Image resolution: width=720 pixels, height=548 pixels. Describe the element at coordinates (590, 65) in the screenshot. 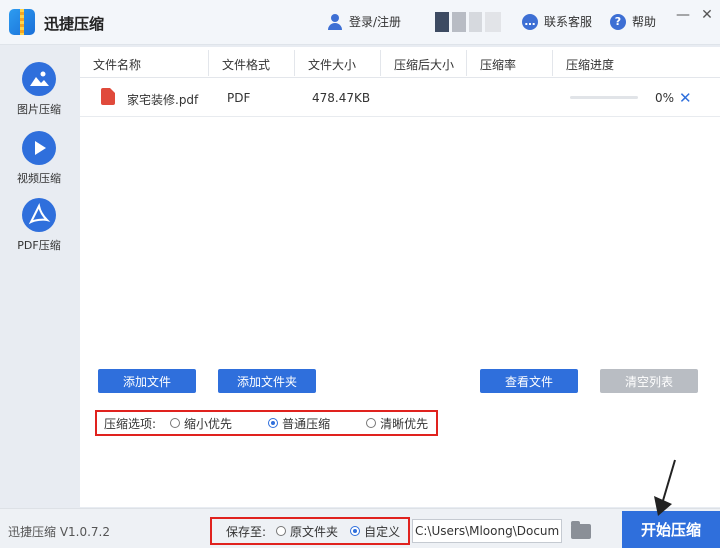

I see `column-header: 压缩进度` at that location.